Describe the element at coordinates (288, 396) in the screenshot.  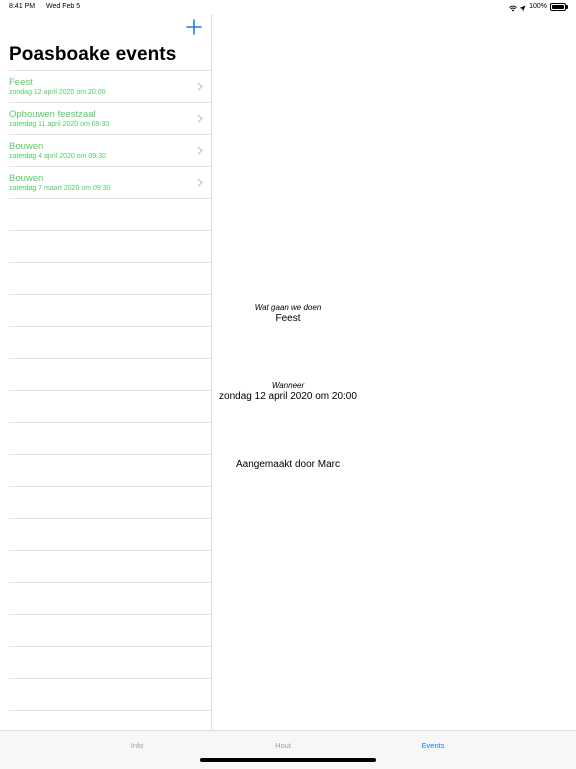
I see `when-value: zondag 12 april 2020 om 20:00` at that location.